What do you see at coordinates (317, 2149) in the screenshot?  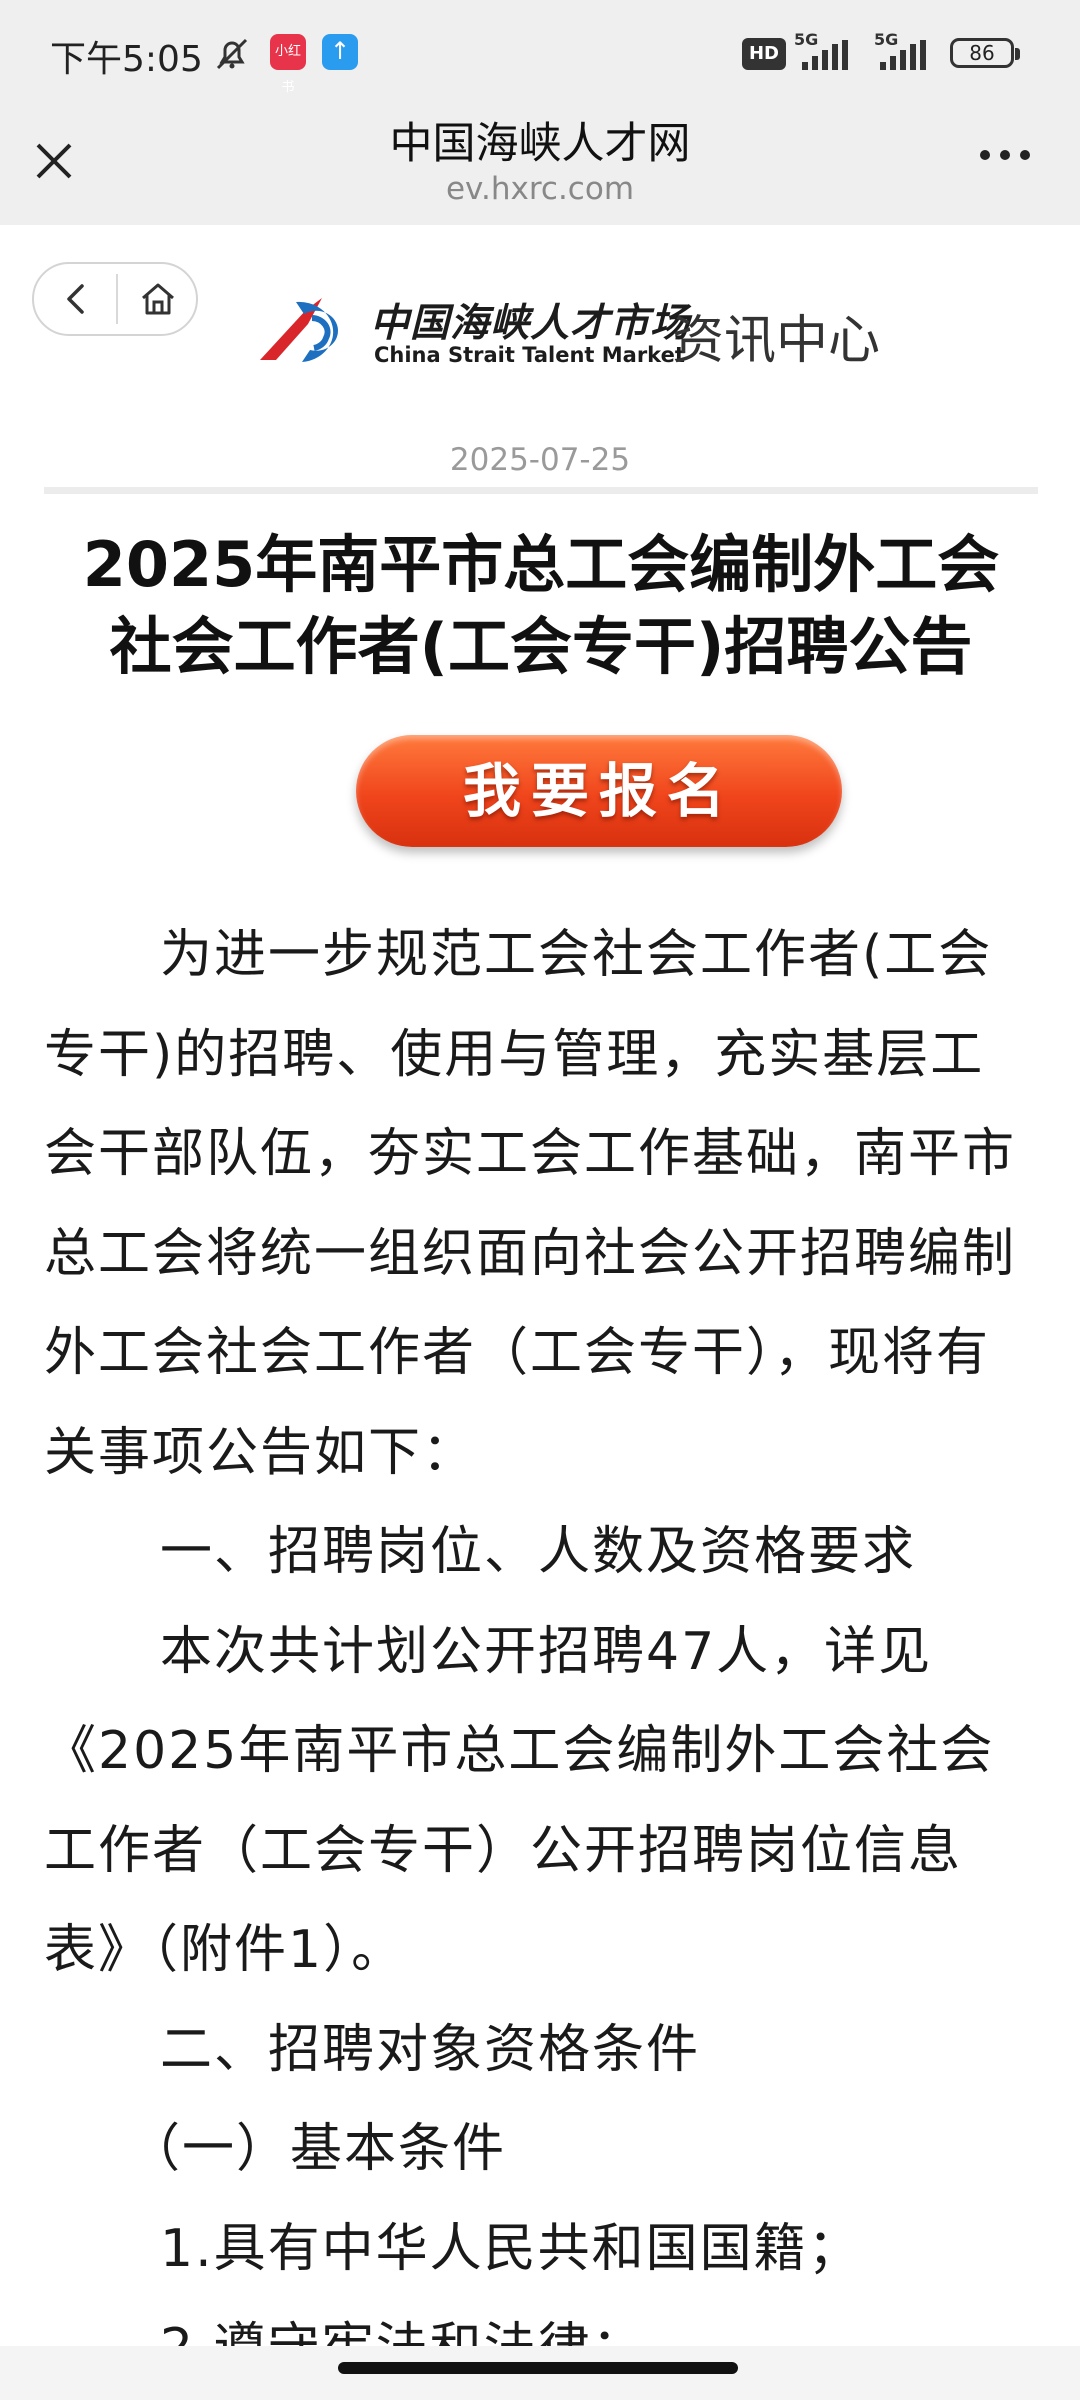 I see `subsection-heading-text: （一）基本条件` at bounding box center [317, 2149].